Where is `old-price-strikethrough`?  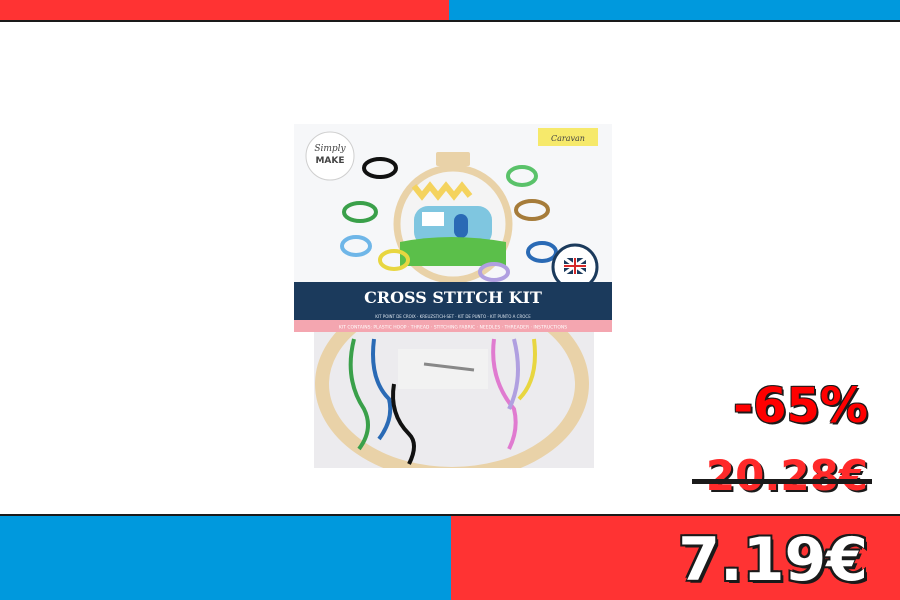 old-price-strikethrough is located at coordinates (782, 481).